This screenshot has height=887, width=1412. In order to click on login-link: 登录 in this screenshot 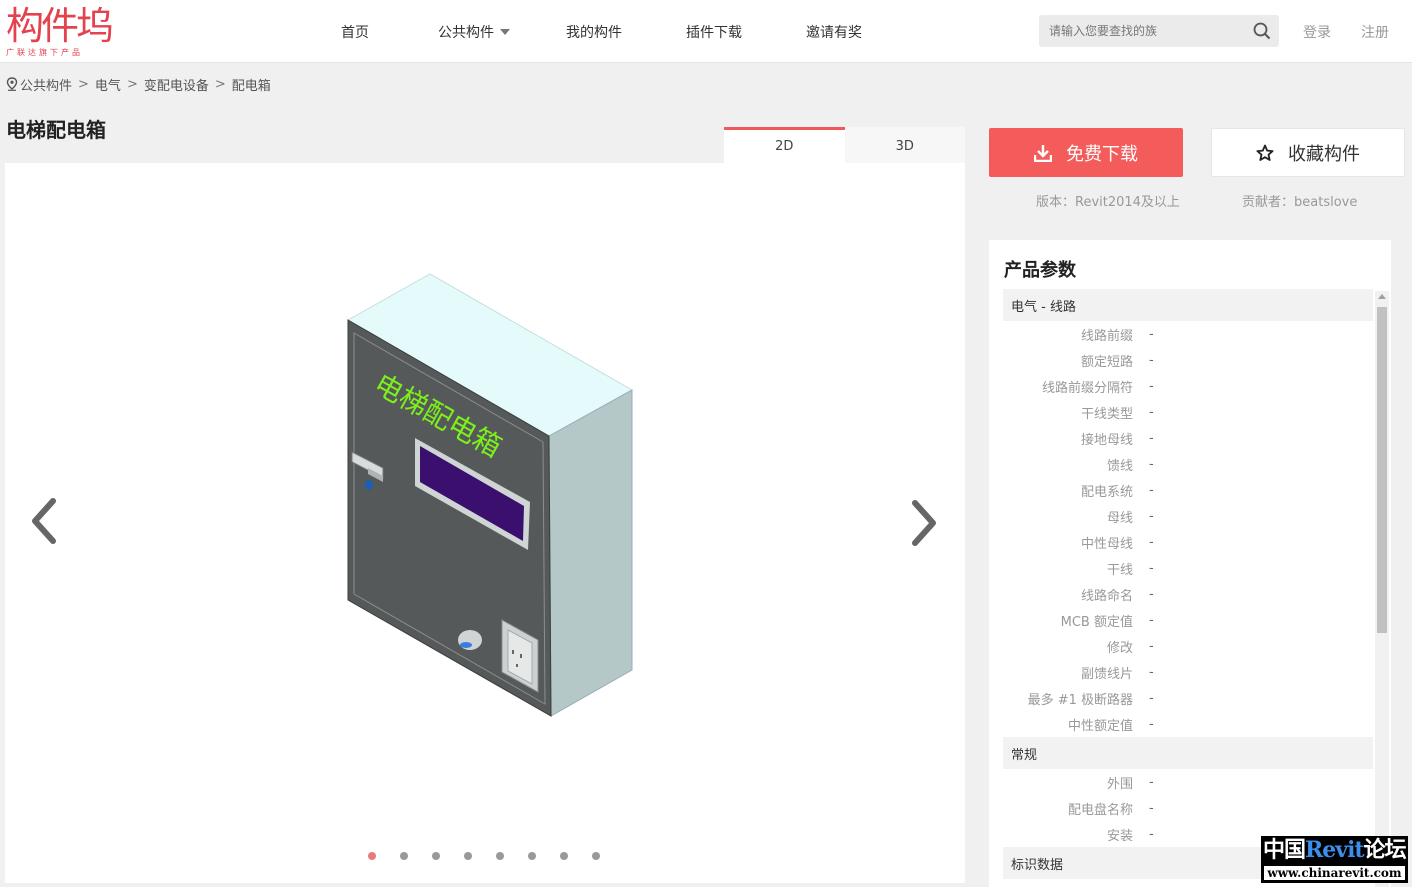, I will do `click(1317, 31)`.